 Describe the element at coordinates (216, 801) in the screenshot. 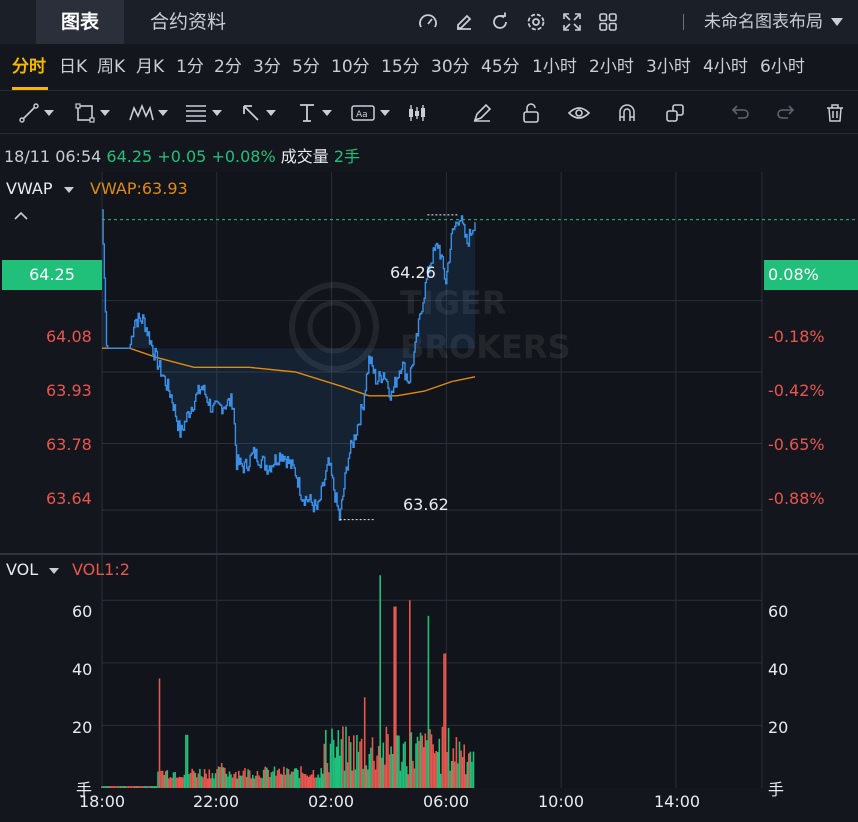

I see `time-tick-2: 22:00` at that location.